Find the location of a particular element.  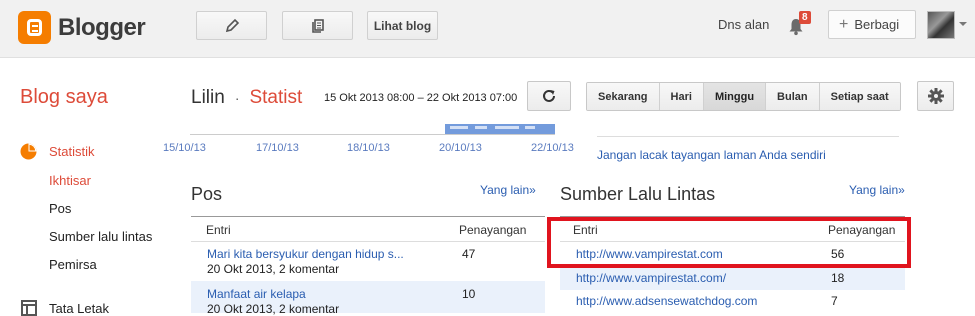

traffic-more-link: Yang lain» is located at coordinates (877, 190).